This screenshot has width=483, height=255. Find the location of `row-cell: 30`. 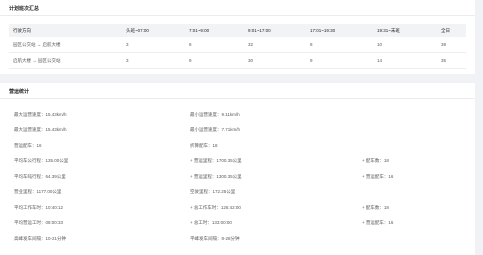

row-cell: 30 is located at coordinates (251, 60).